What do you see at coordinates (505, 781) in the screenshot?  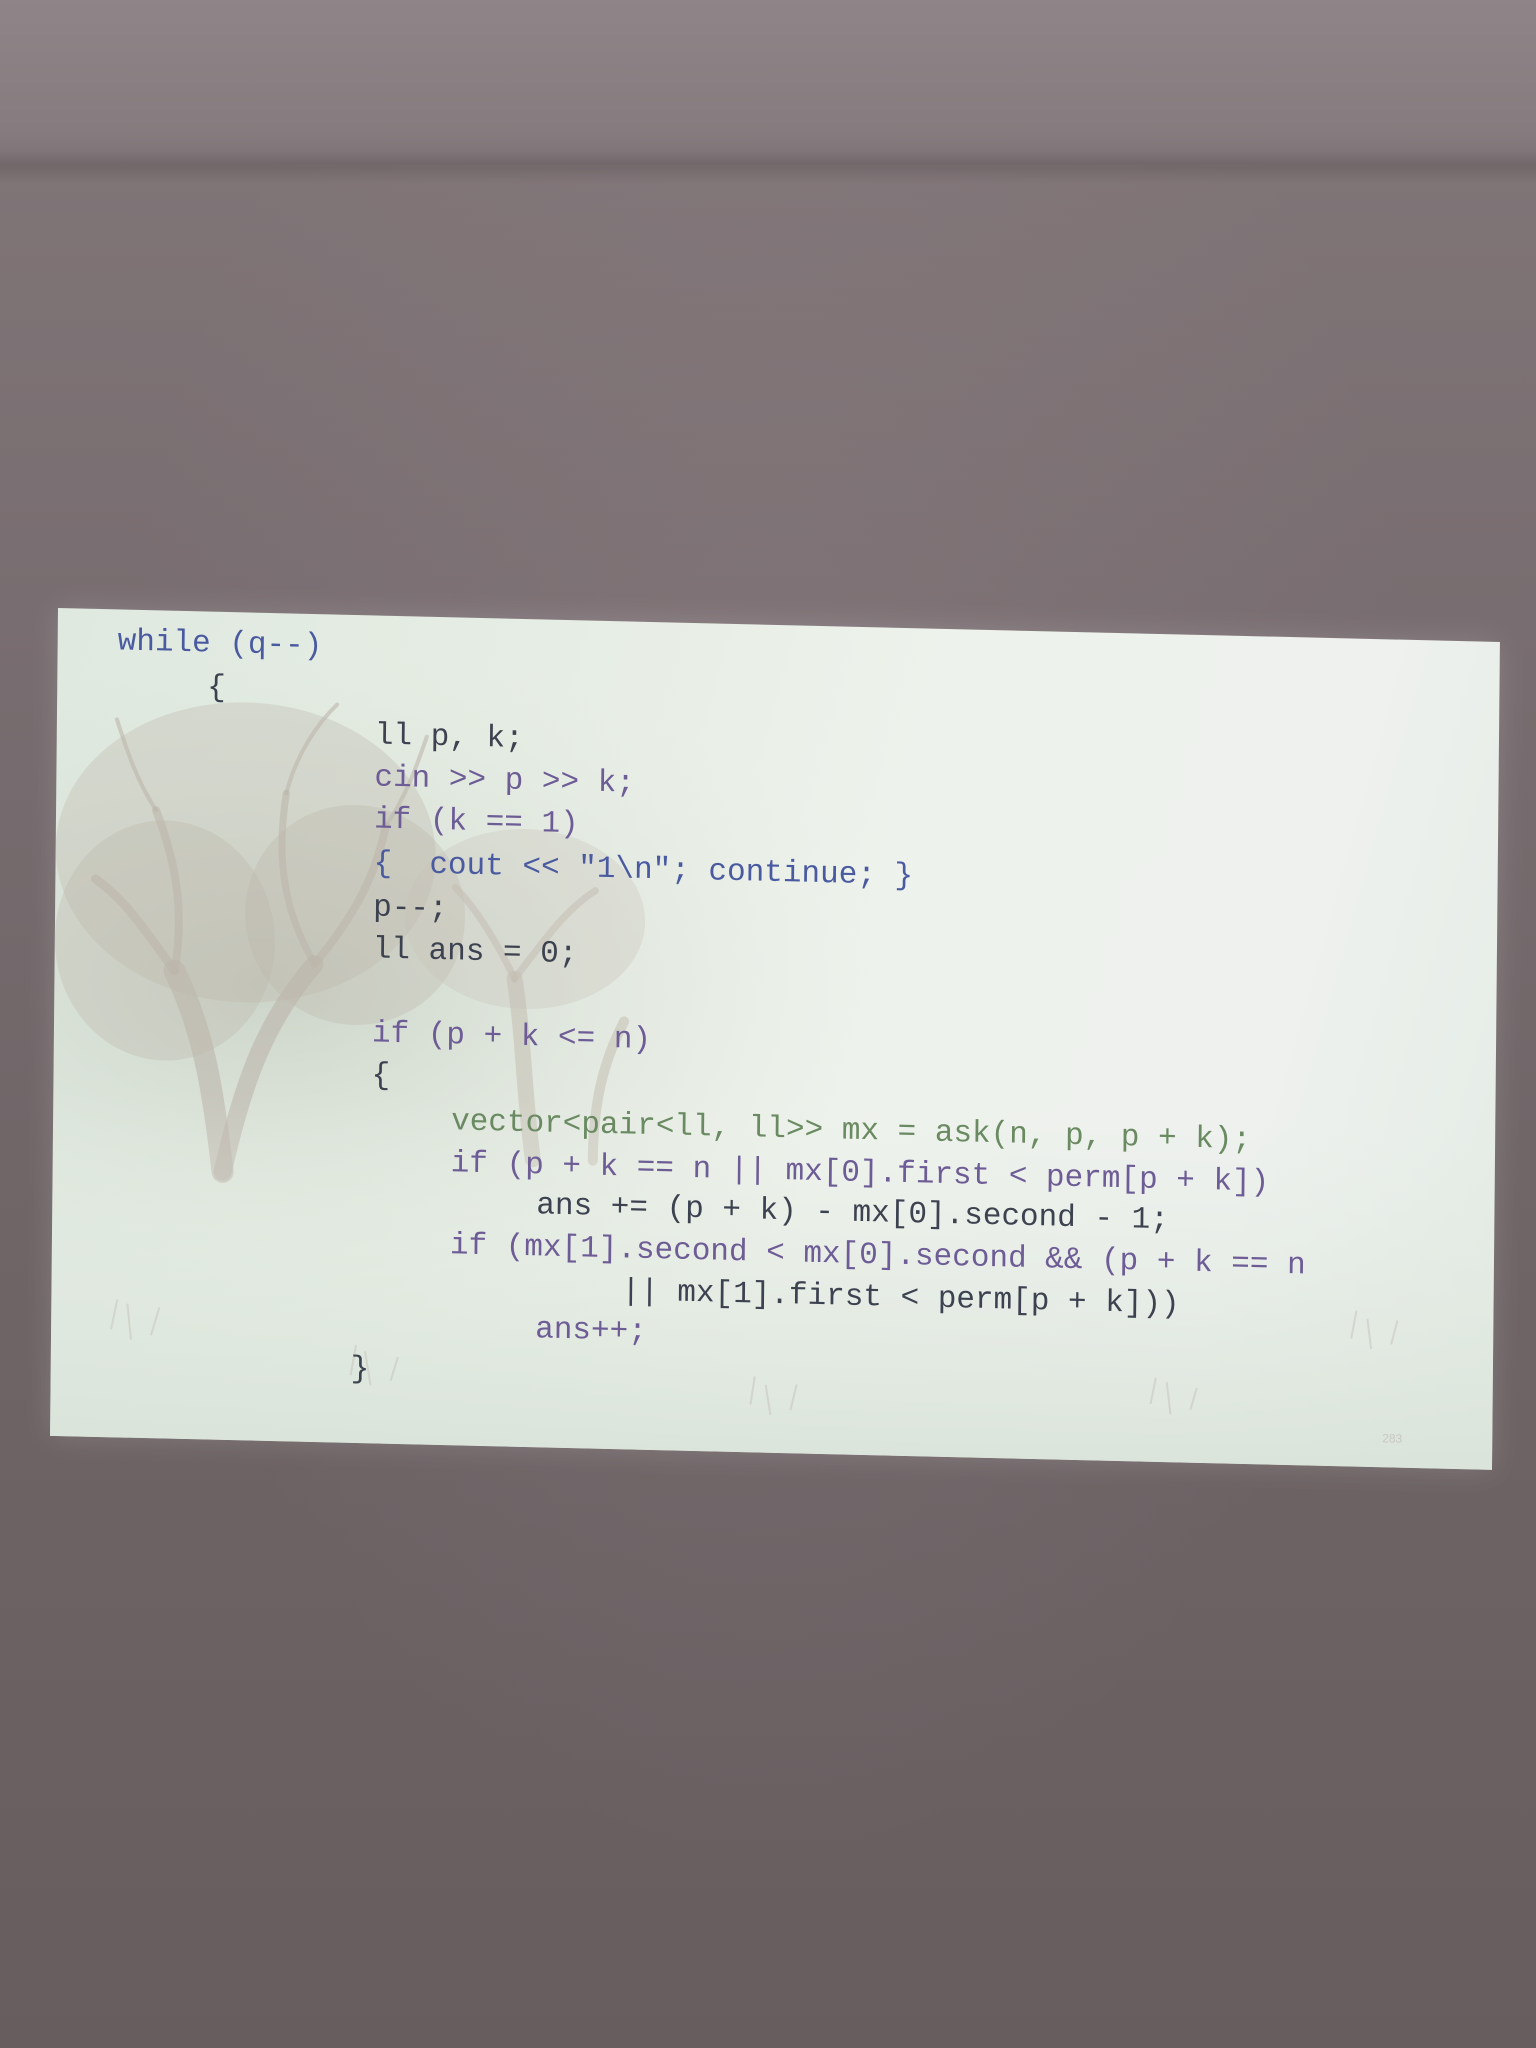 I see `code-line-4: cin >> p >> k;` at bounding box center [505, 781].